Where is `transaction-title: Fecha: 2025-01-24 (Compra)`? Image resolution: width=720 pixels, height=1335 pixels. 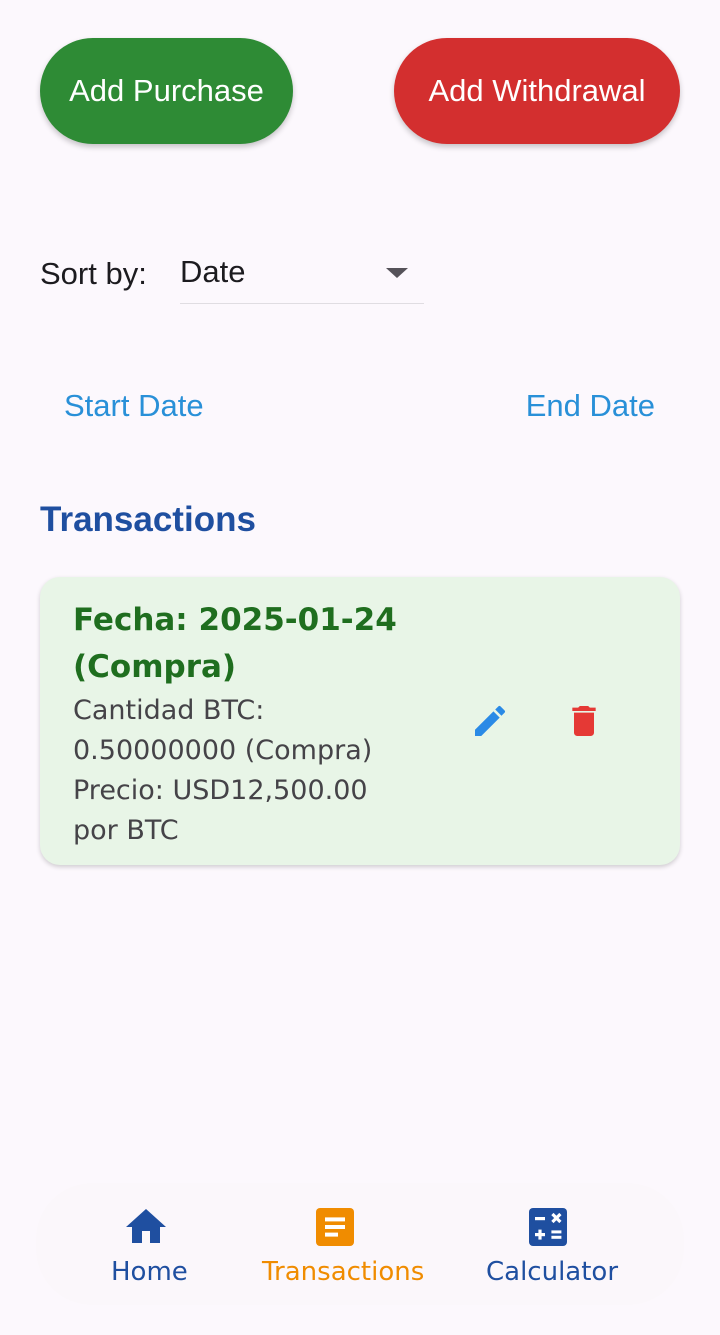
transaction-title: Fecha: 2025-01-24 (Compra) is located at coordinates (243, 644).